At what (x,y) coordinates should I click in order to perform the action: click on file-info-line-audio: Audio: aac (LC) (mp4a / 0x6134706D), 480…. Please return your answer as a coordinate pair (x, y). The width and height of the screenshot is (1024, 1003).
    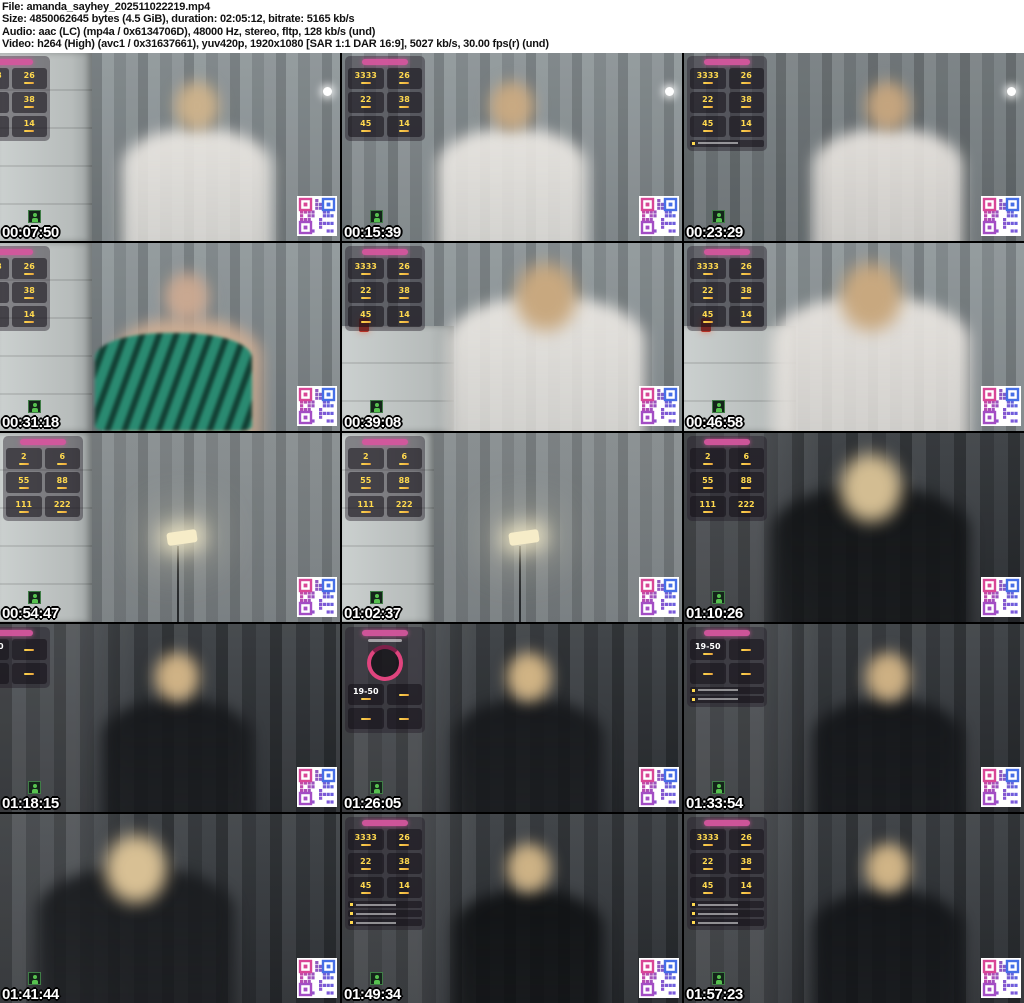
    Looking at the image, I should click on (189, 31).